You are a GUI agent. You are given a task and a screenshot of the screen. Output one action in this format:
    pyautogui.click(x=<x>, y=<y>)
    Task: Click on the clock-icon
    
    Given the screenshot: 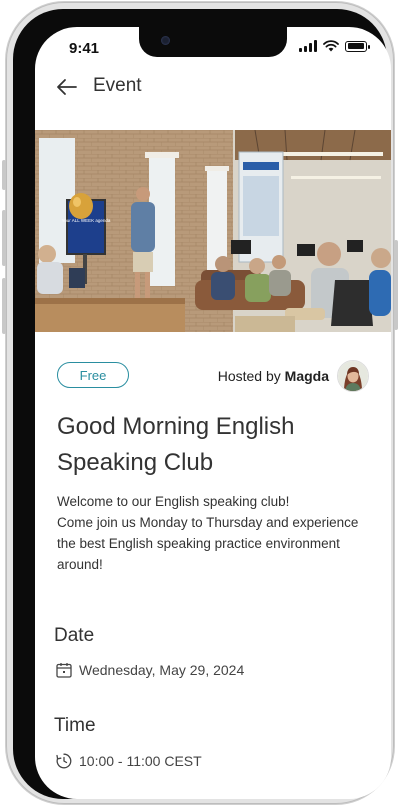 What is the action you would take?
    pyautogui.click(x=64, y=761)
    